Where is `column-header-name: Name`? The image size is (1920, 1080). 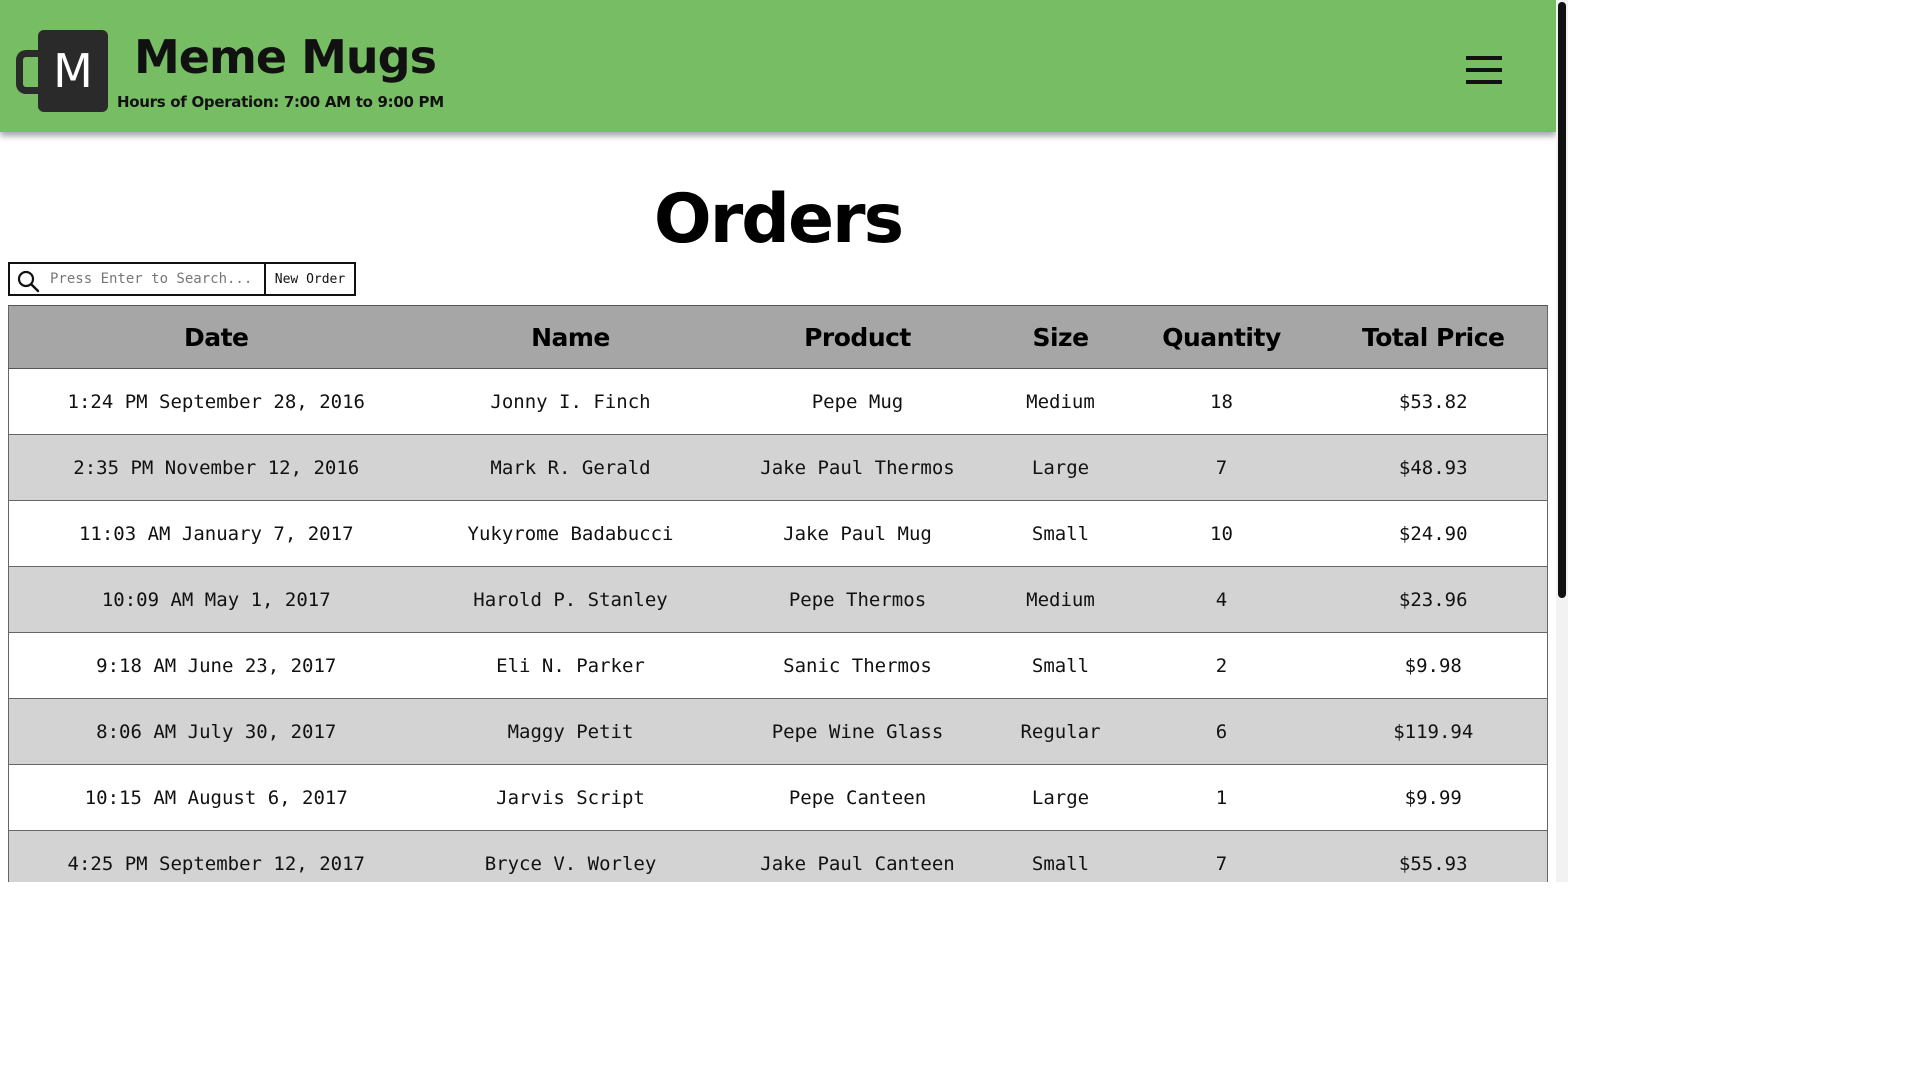 column-header-name: Name is located at coordinates (570, 337).